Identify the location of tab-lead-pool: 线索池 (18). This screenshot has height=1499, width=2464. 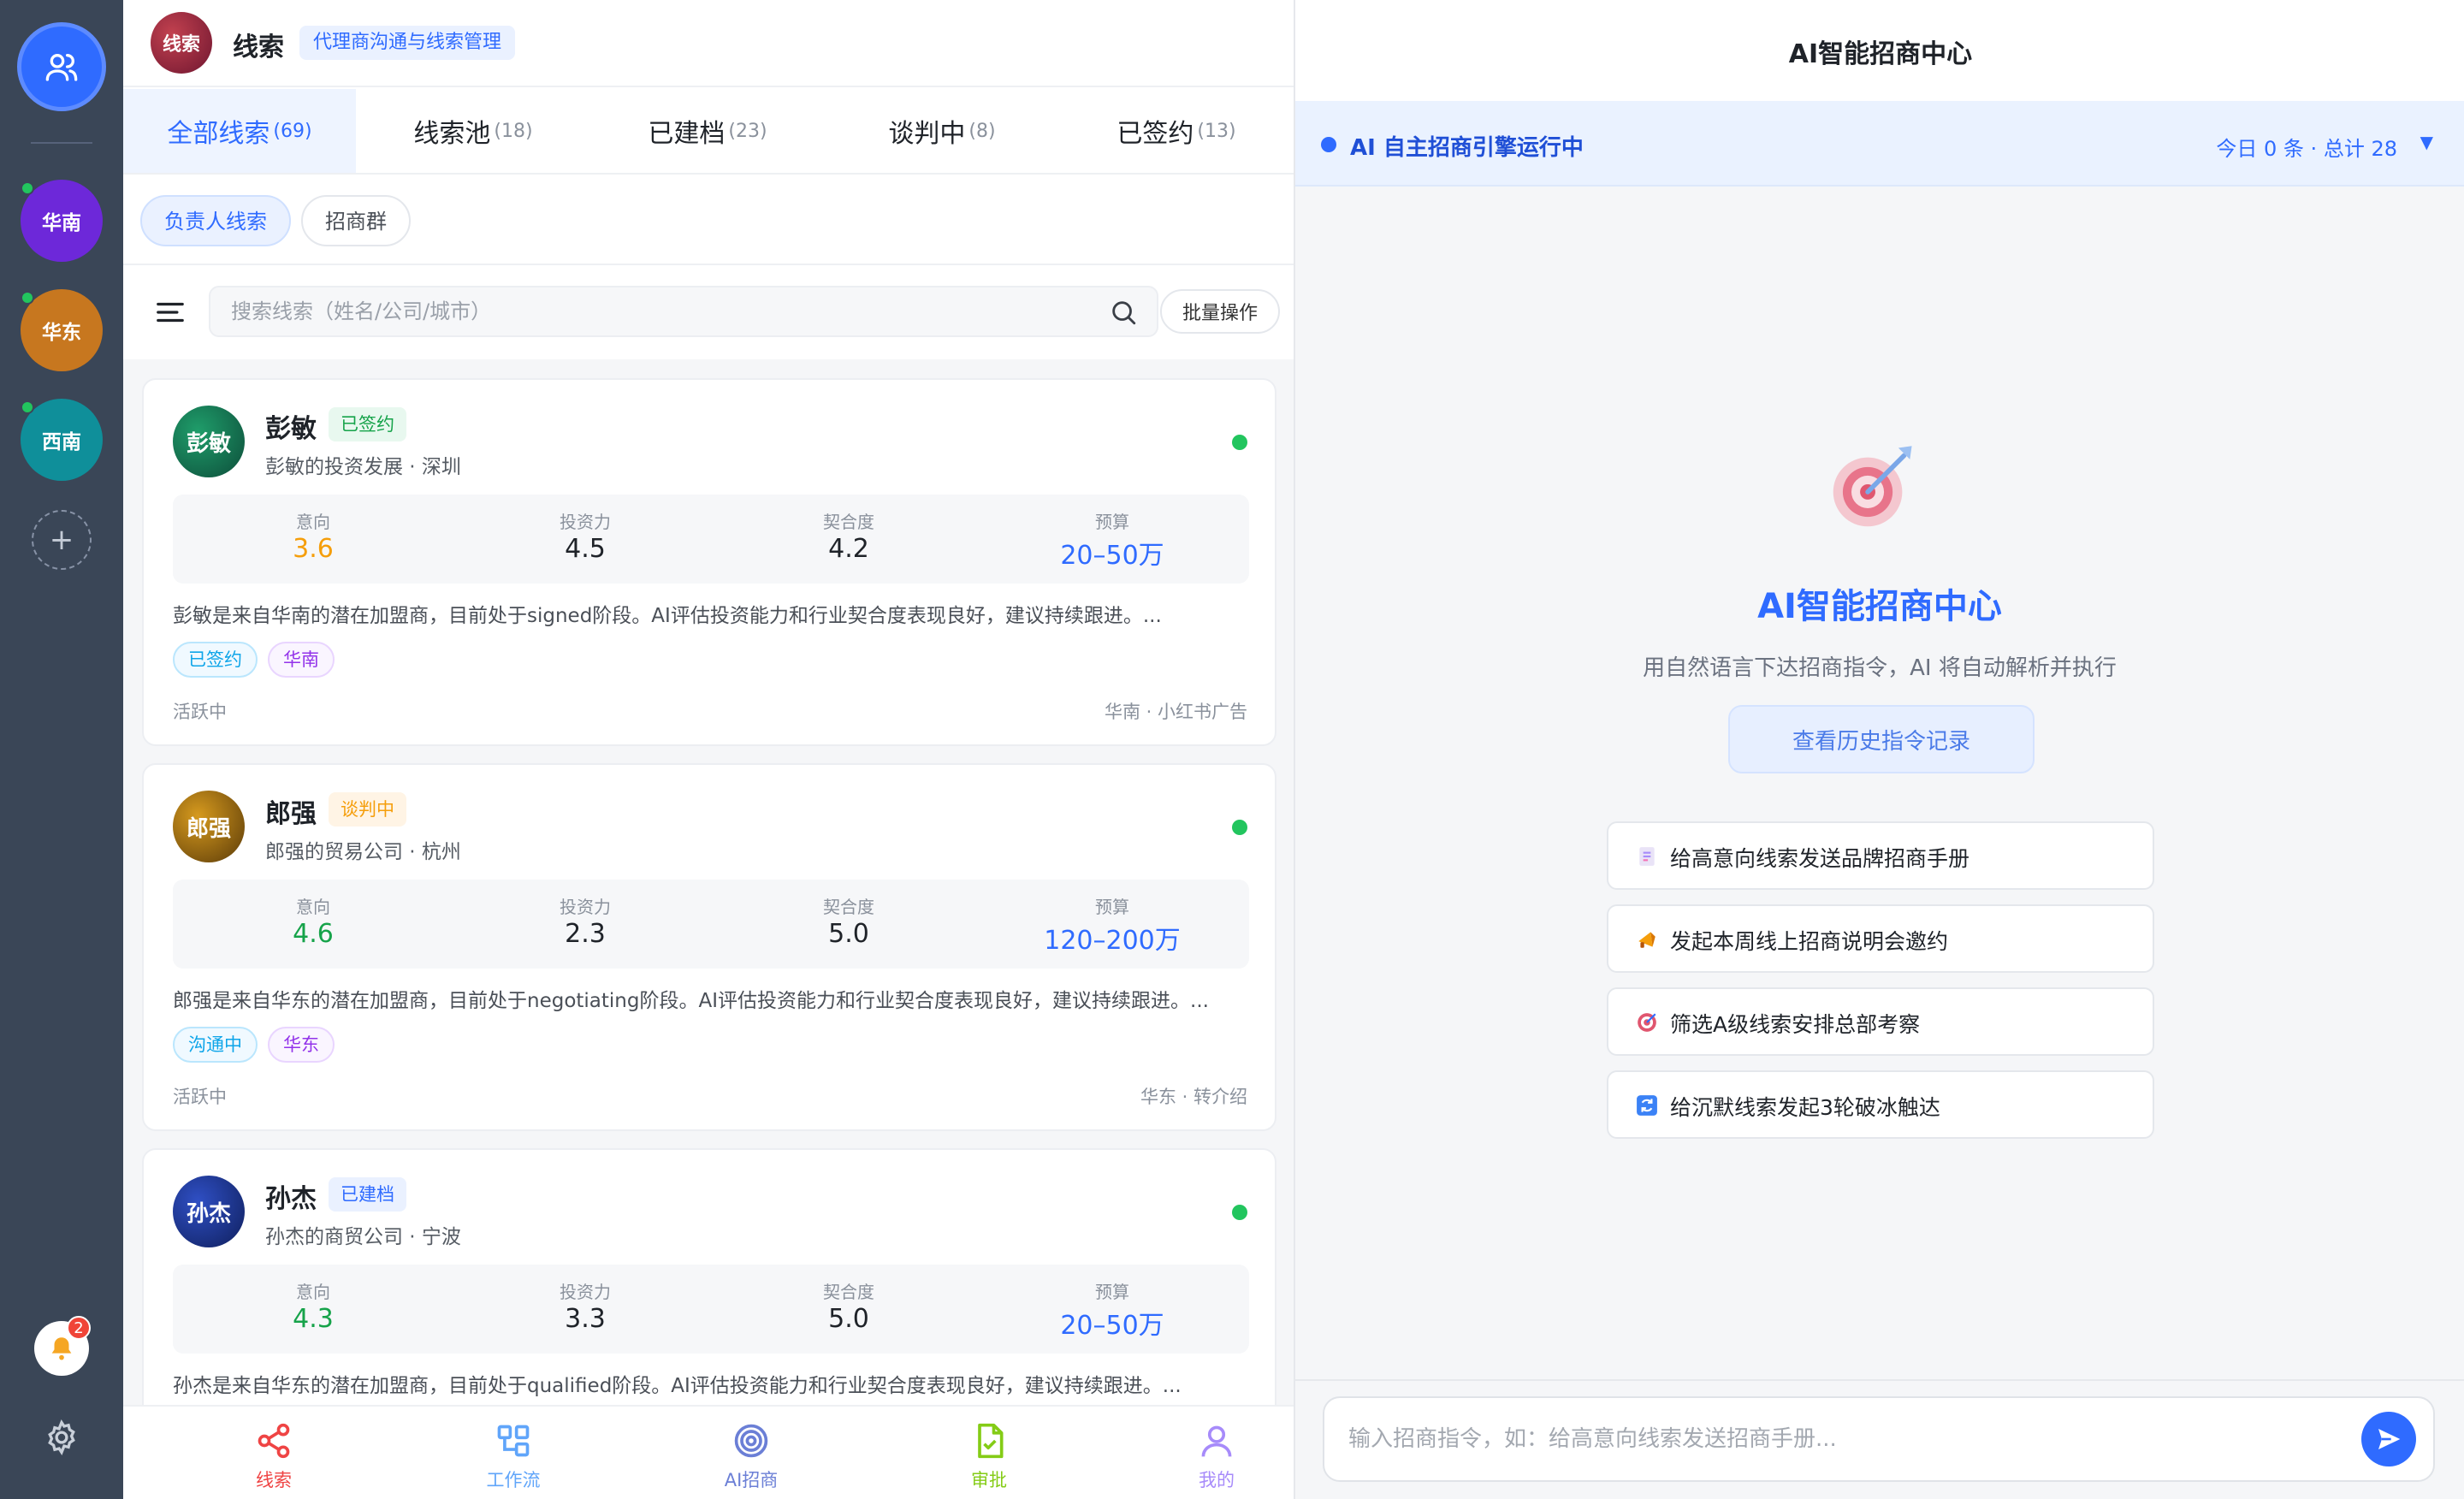
(473, 131).